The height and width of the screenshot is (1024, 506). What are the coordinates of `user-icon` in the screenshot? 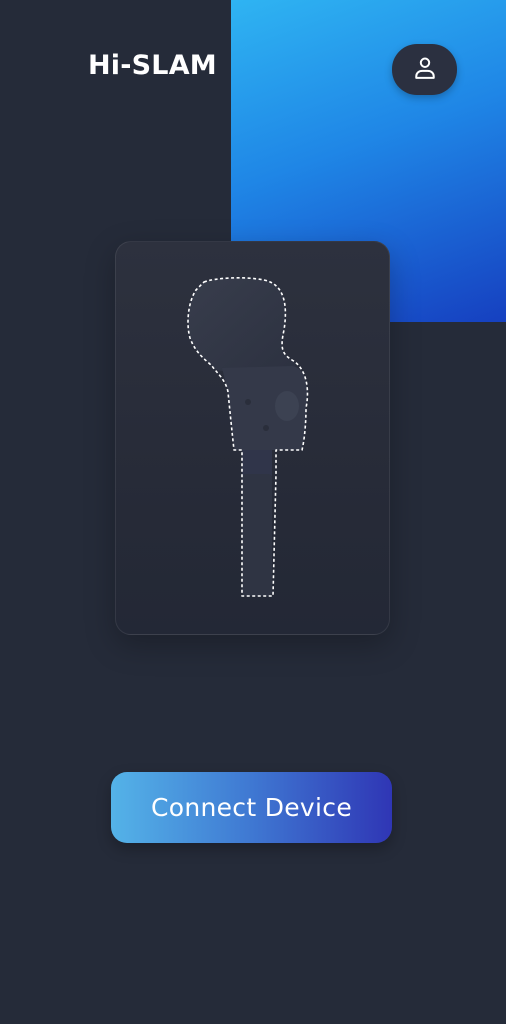 It's located at (425, 70).